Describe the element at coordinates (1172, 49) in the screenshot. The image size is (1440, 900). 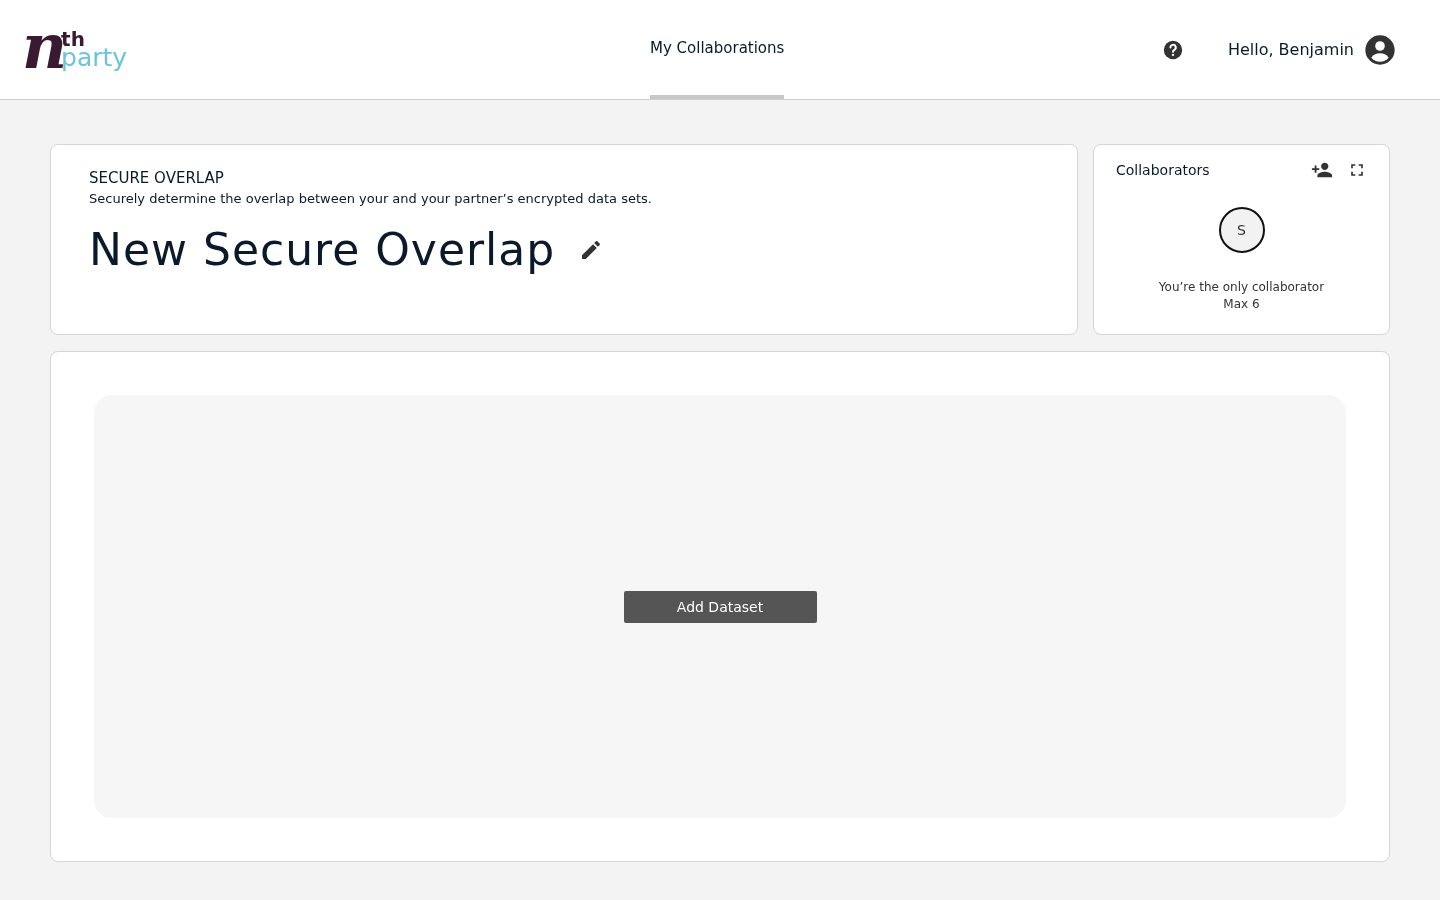
I see `help-icon` at that location.